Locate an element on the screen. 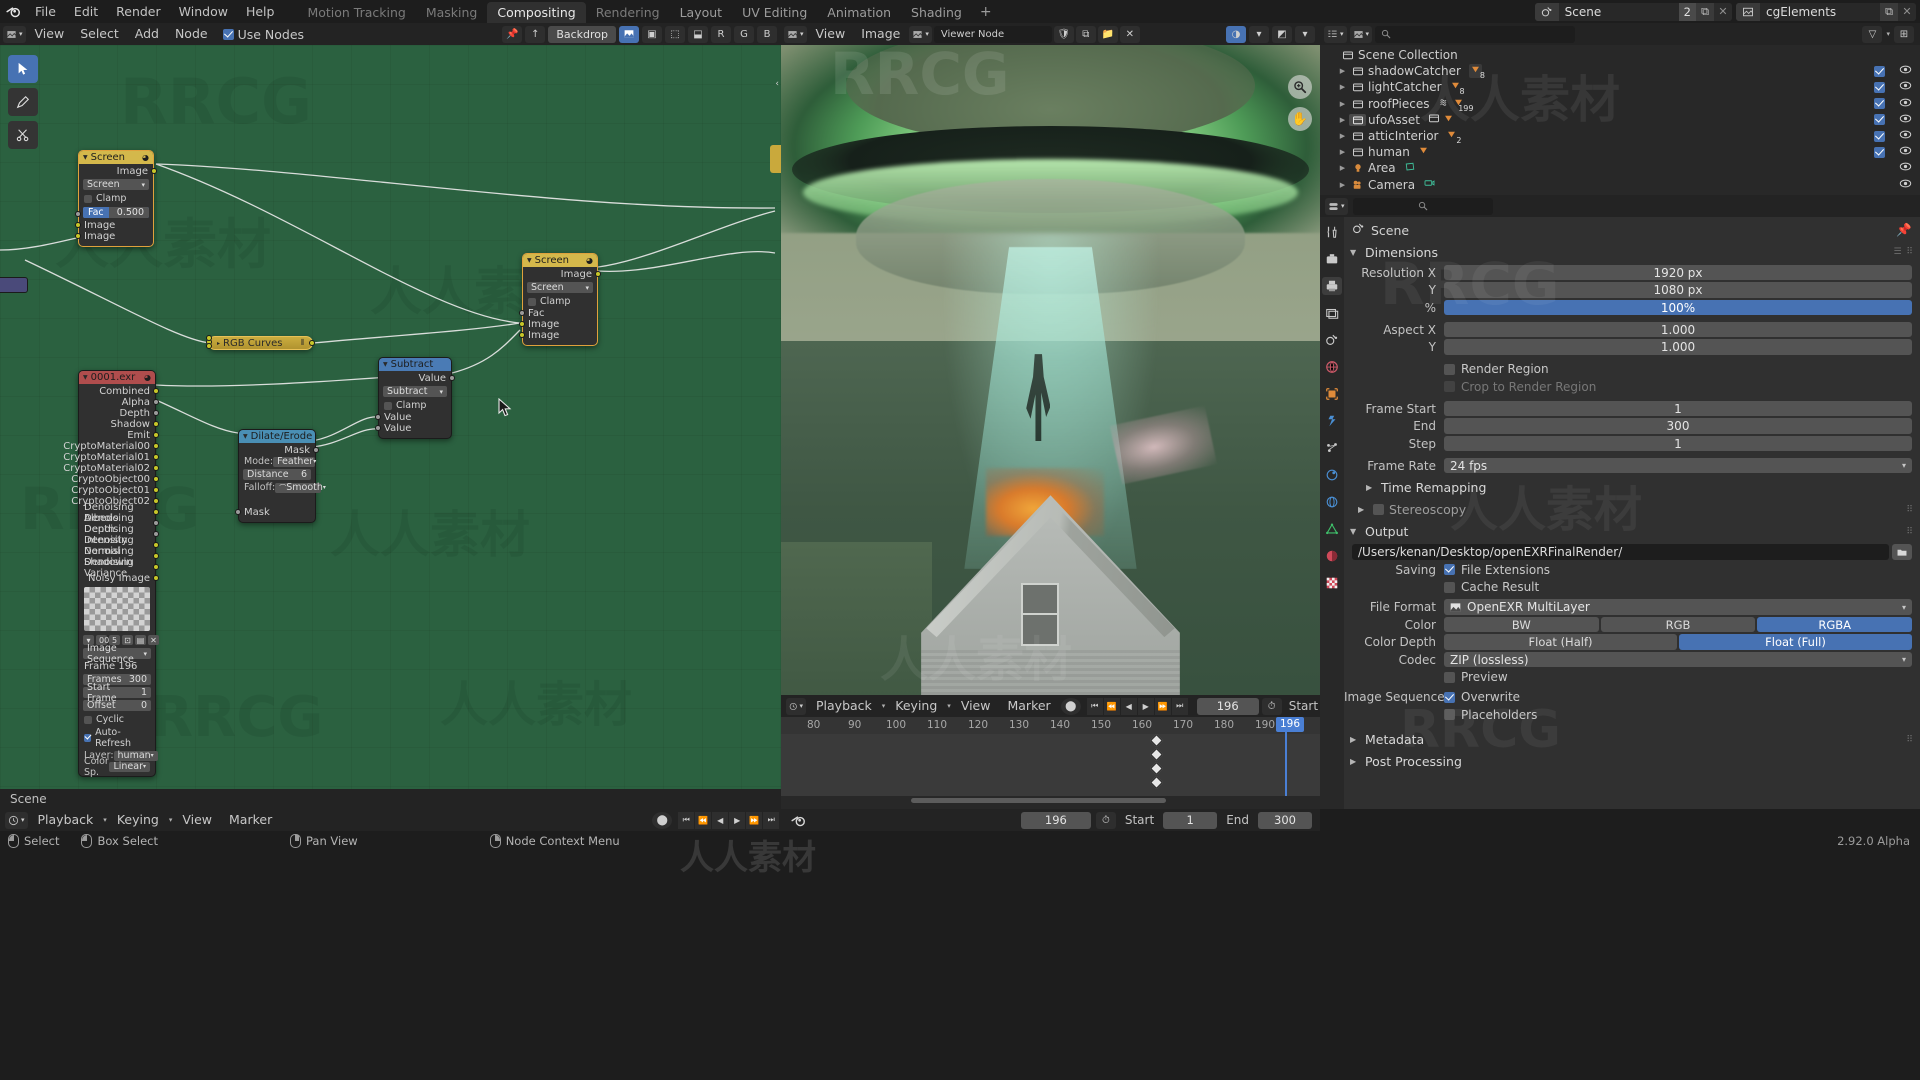 This screenshot has width=1920, height=1080. row-crop-render-region: Crop to Render Region is located at coordinates (1628, 387).